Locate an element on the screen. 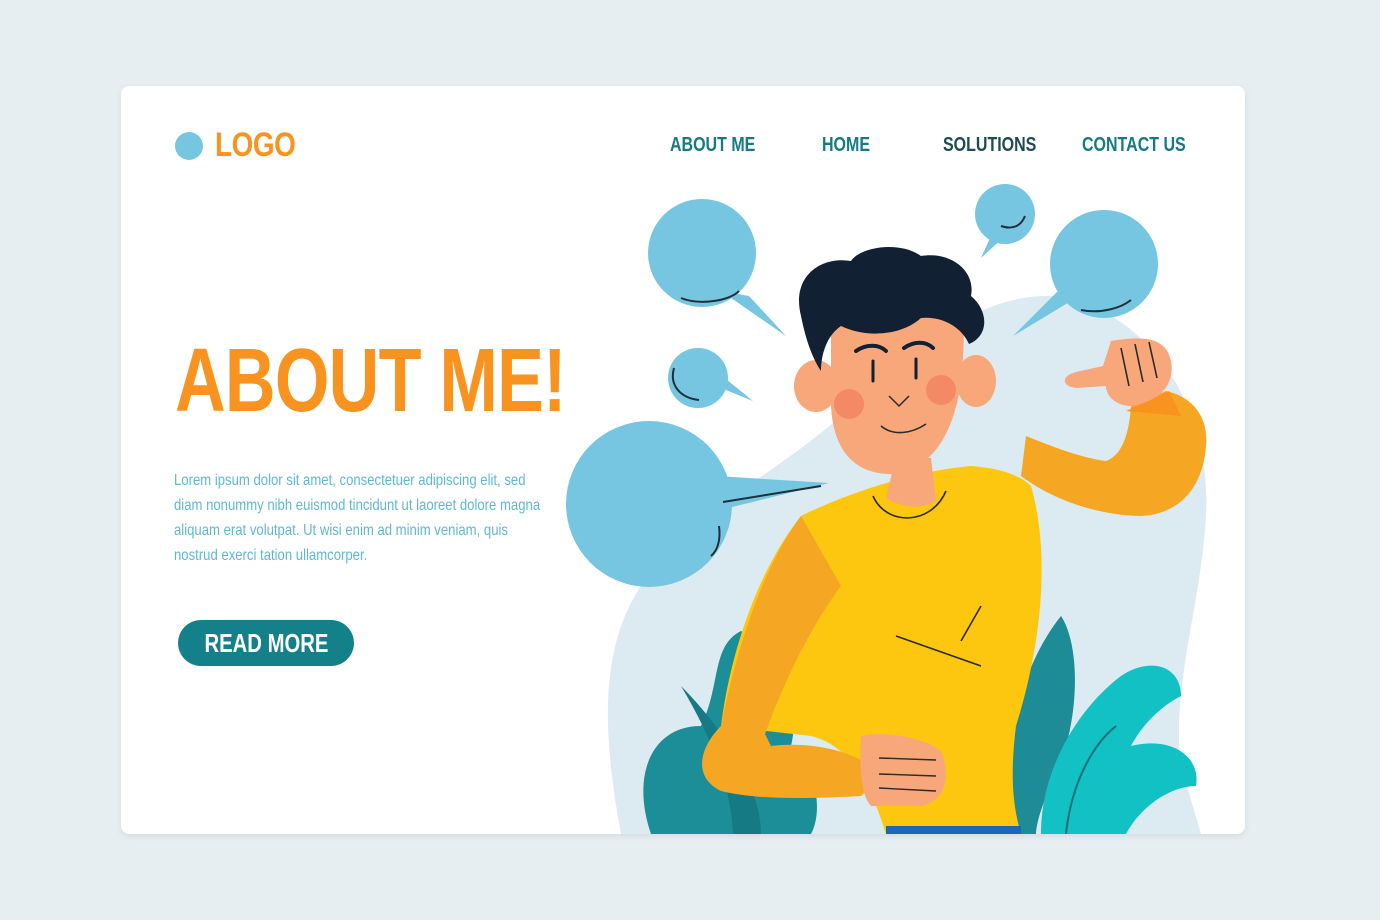 The width and height of the screenshot is (1380, 920). read-more-button: READ MORE is located at coordinates (266, 643).